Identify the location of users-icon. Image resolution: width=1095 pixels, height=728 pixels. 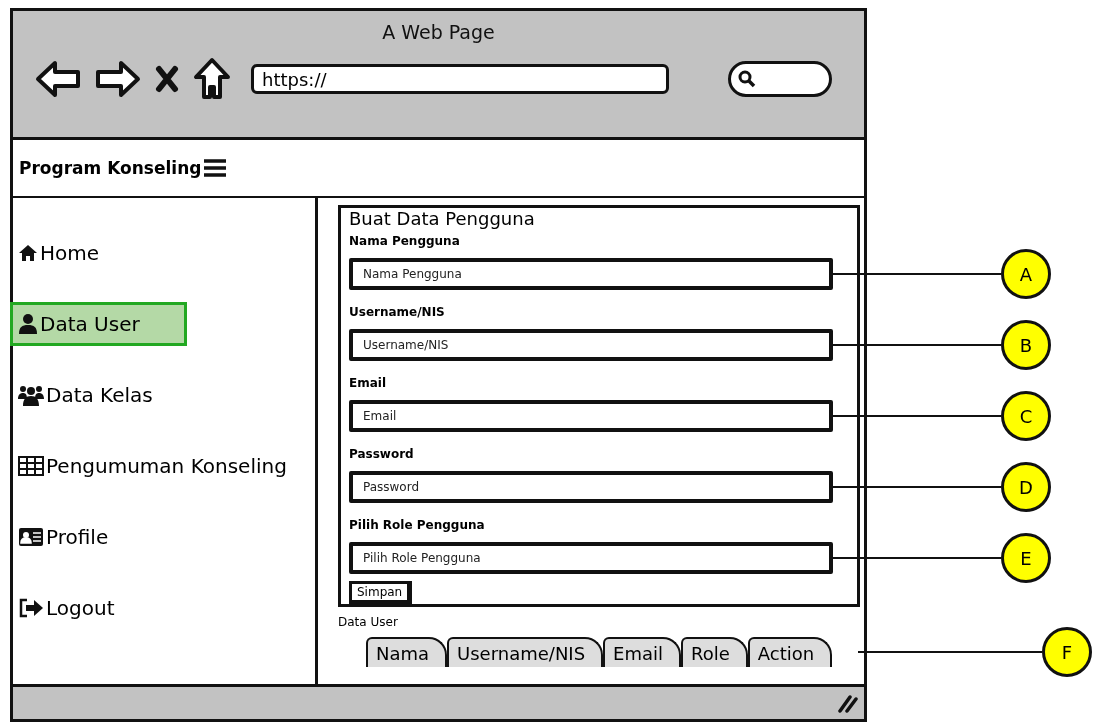
(31, 395).